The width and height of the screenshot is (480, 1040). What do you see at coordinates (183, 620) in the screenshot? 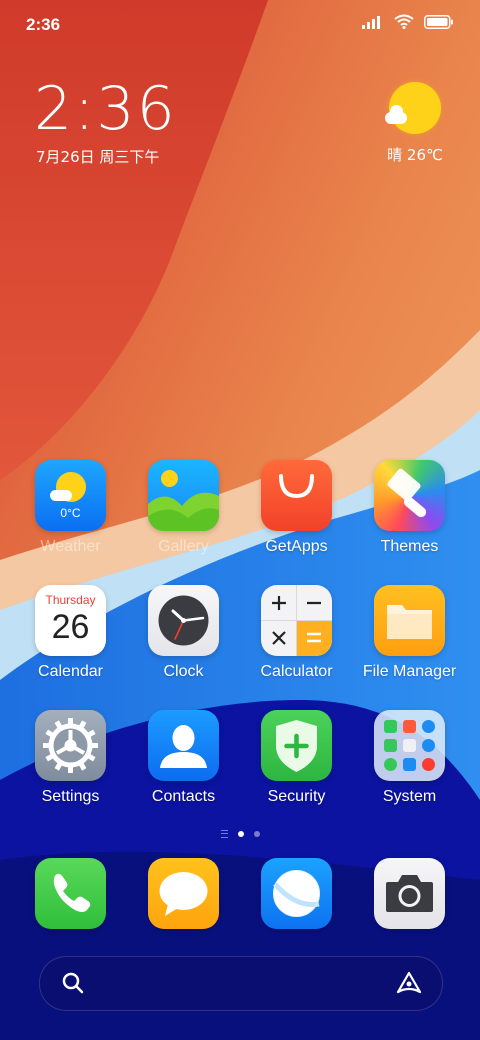
I see `clock-icon` at bounding box center [183, 620].